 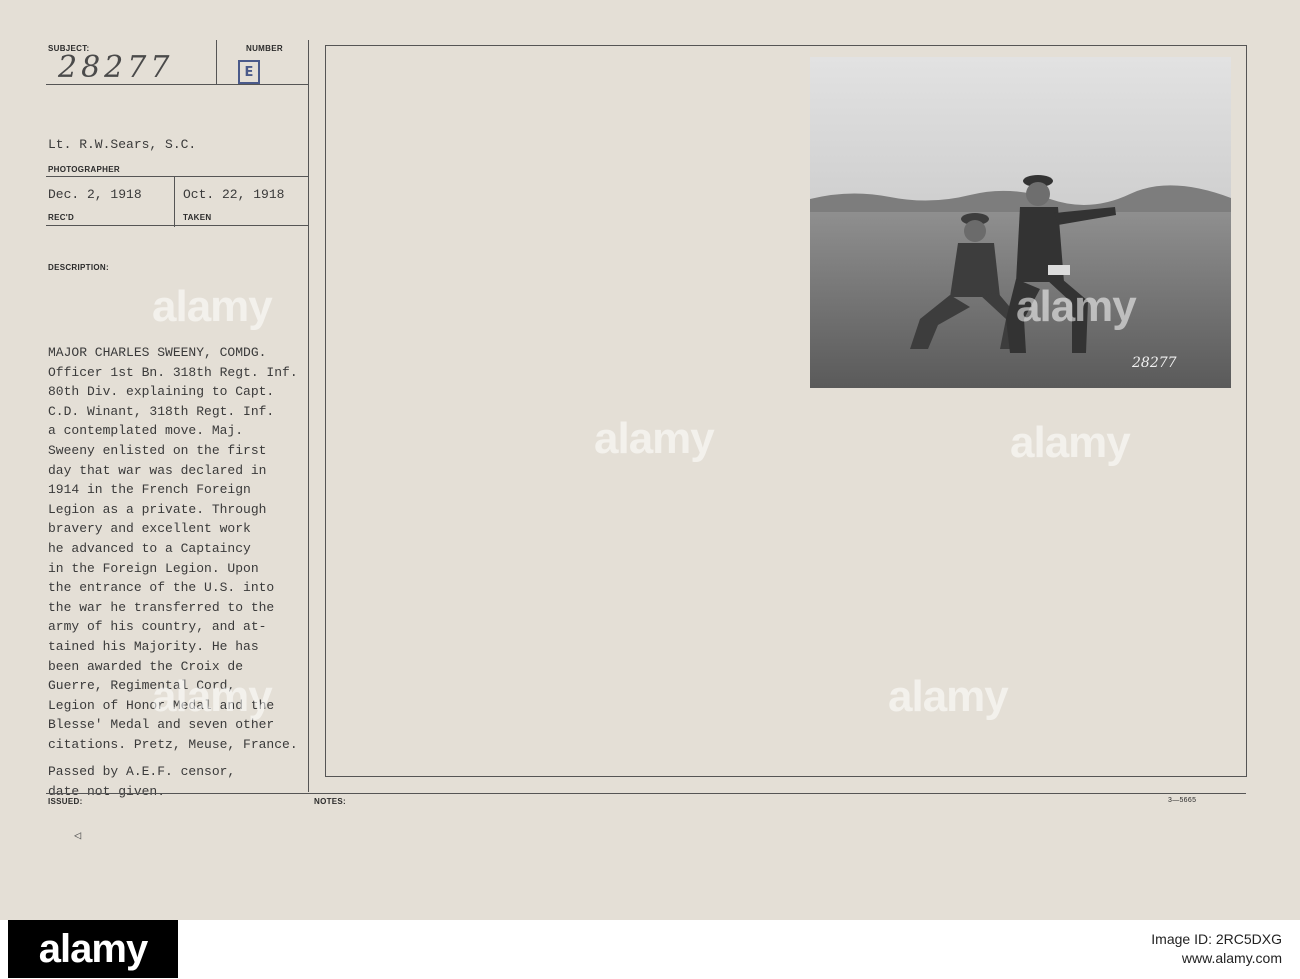 What do you see at coordinates (157, 509) in the screenshot?
I see `description-line: Legion as a private. Through` at bounding box center [157, 509].